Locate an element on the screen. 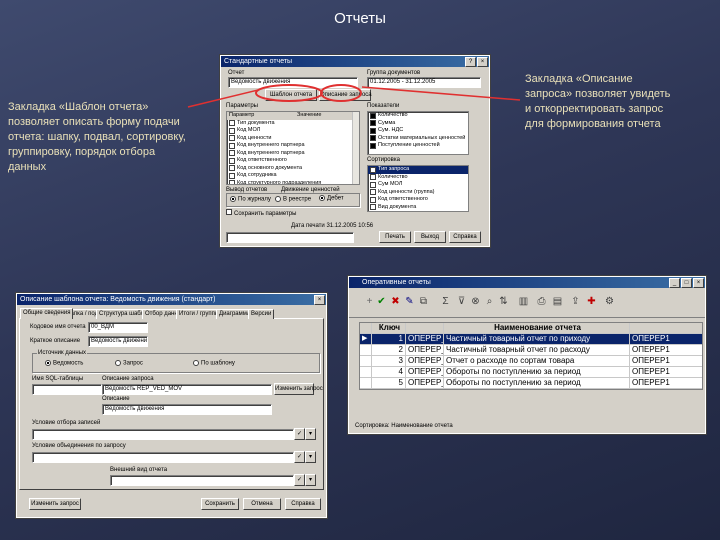  indicator-item: Сум. НДС is located at coordinates (418, 131).